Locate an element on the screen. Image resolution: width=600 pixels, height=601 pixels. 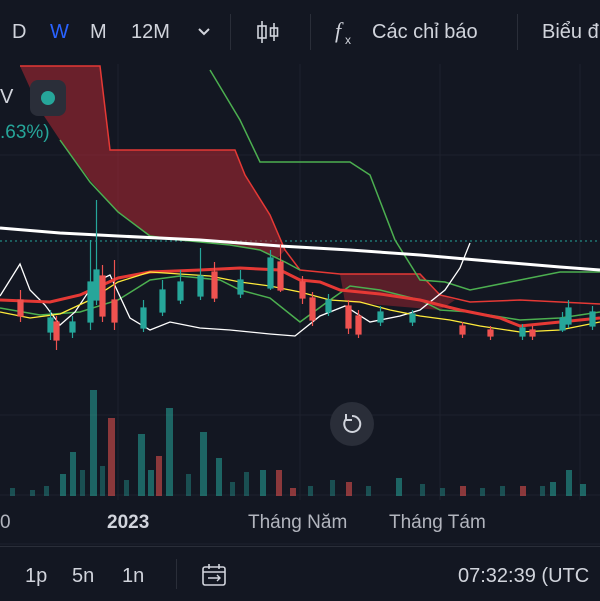
legend-symbol: V is located at coordinates (7, 97).